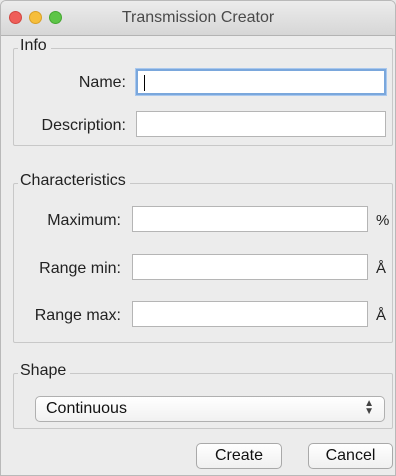 The height and width of the screenshot is (476, 396). I want to click on name-field, so click(261, 82).